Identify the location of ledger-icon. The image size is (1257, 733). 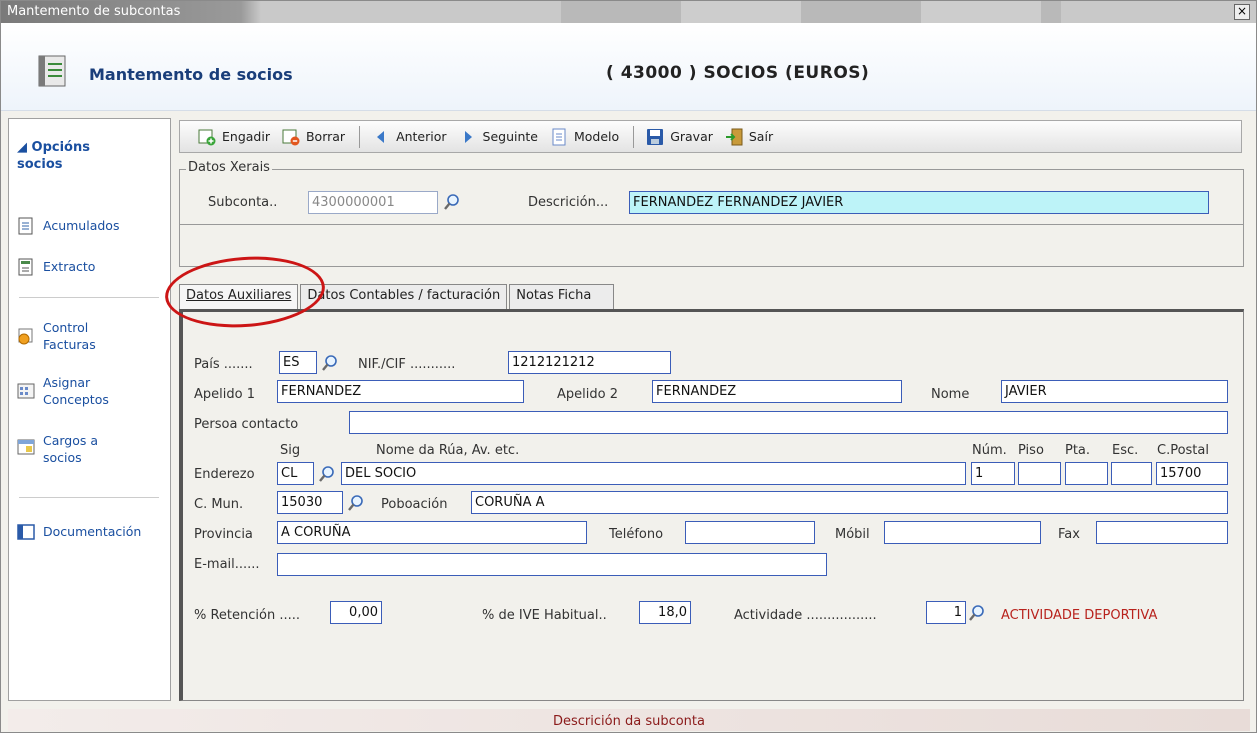
(52, 71).